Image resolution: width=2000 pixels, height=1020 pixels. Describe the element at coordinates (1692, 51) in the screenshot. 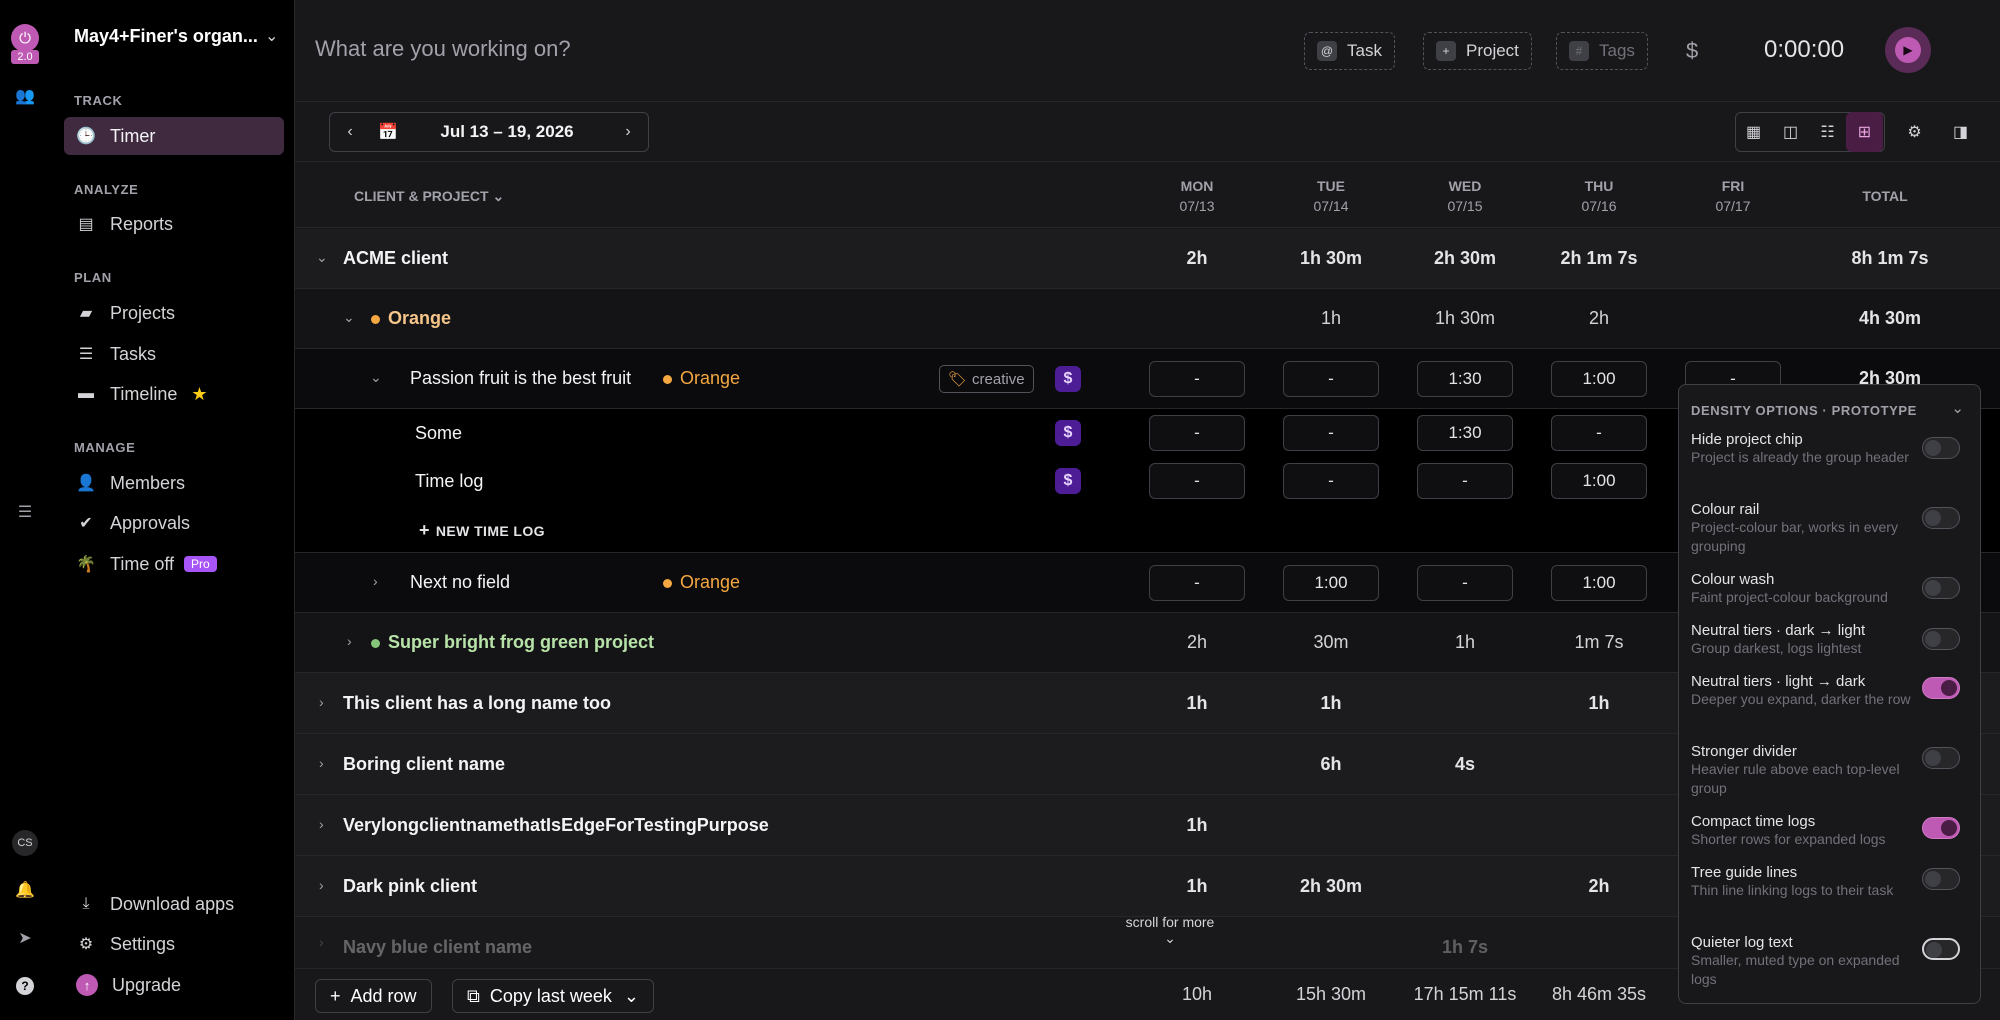

I see `billable-toggle: $` at that location.